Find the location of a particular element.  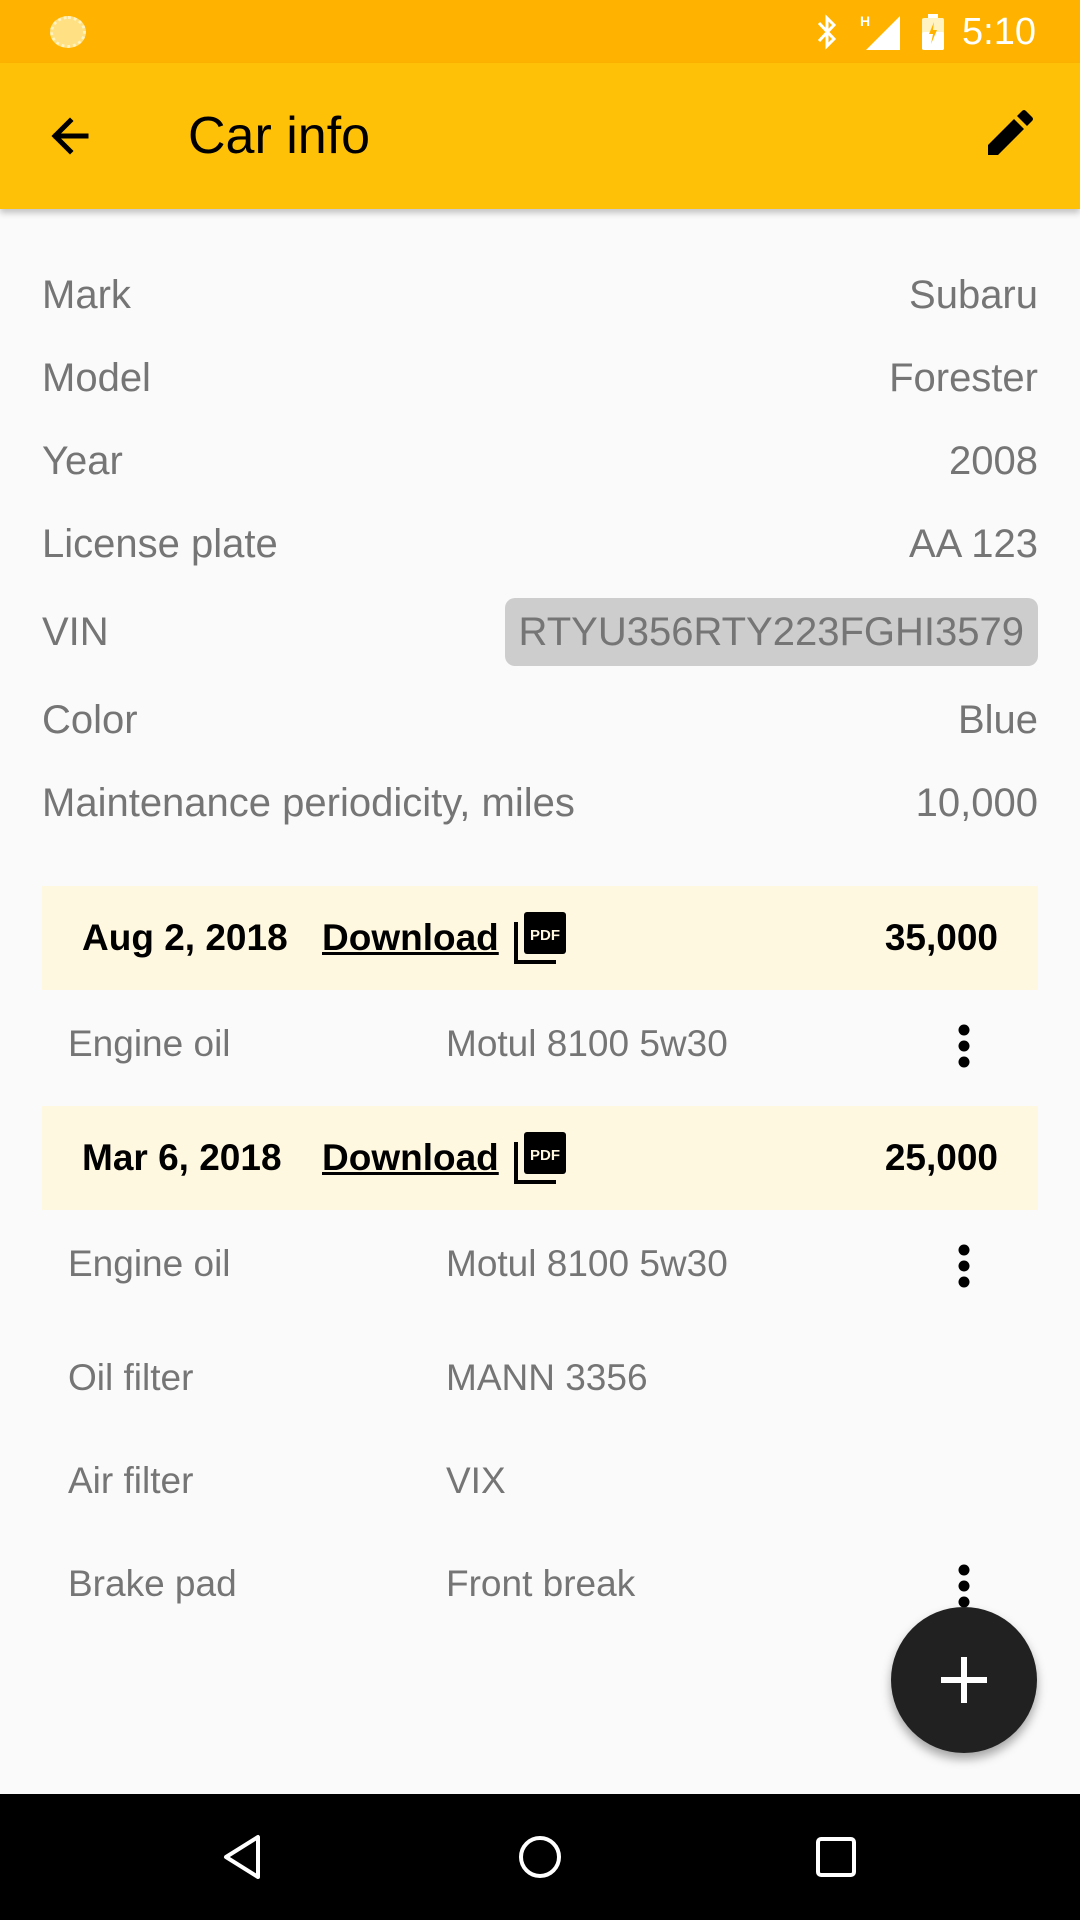

info-value: 2008 is located at coordinates (993, 460).